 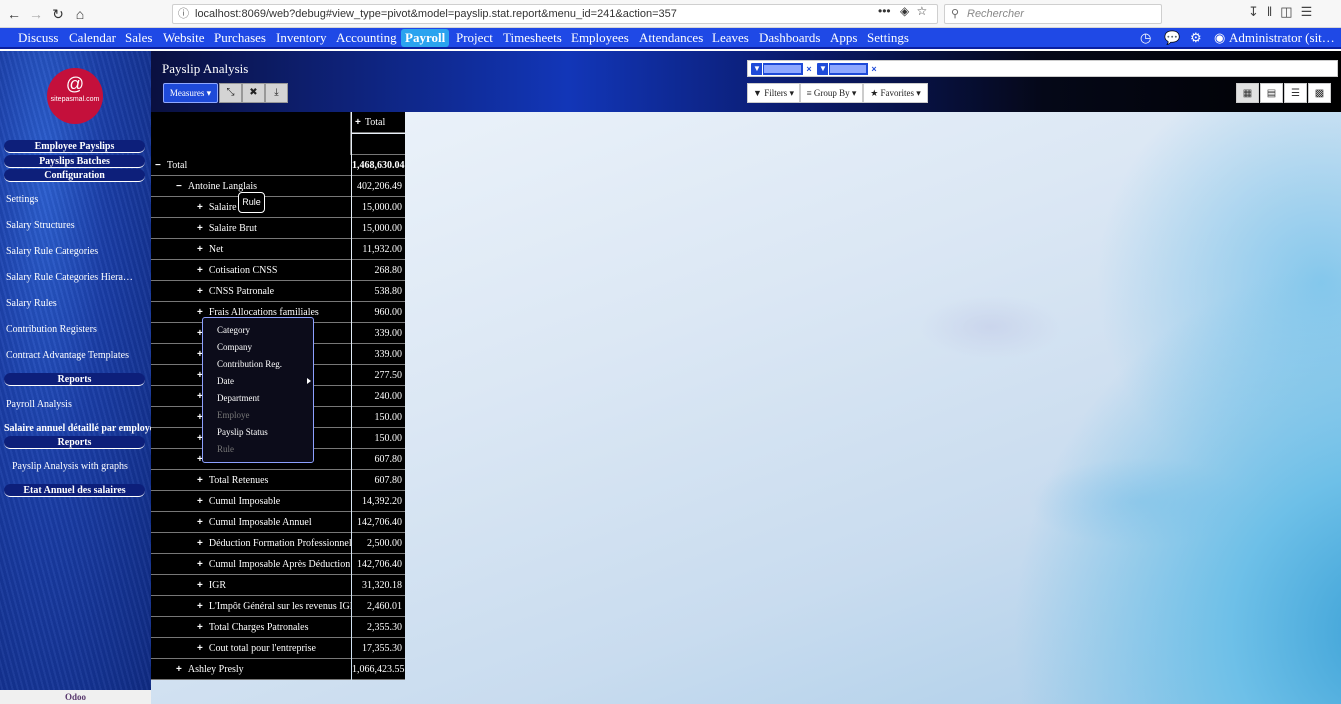 I want to click on measures-button: Measures ▾, so click(x=190, y=93).